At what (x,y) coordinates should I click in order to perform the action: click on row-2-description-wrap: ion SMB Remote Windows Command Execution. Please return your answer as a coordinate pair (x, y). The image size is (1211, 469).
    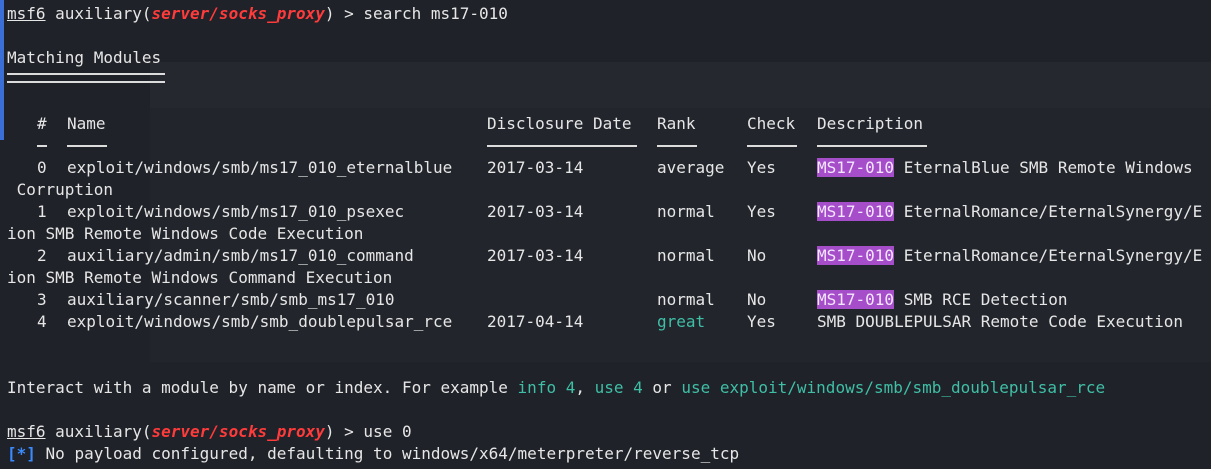
    Looking at the image, I should click on (200, 277).